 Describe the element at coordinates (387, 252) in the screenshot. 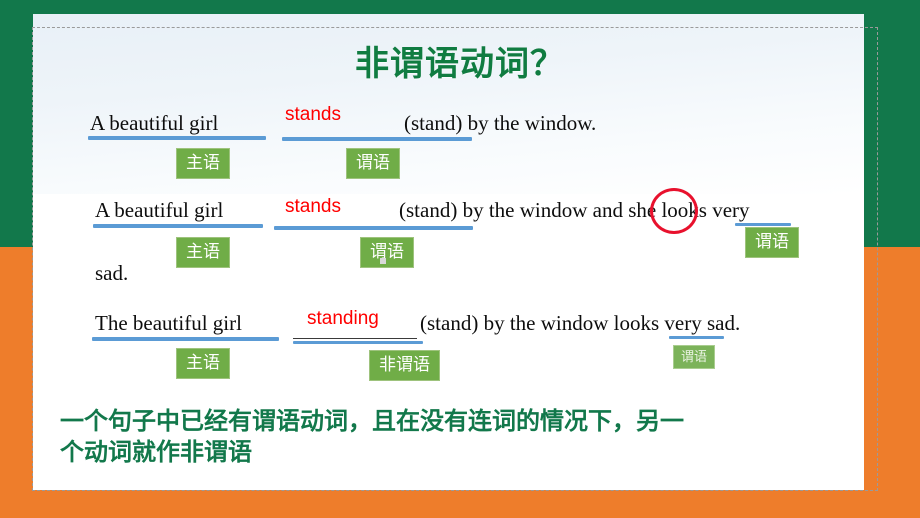

I see `example-2-tag-predicate: 谓语` at that location.